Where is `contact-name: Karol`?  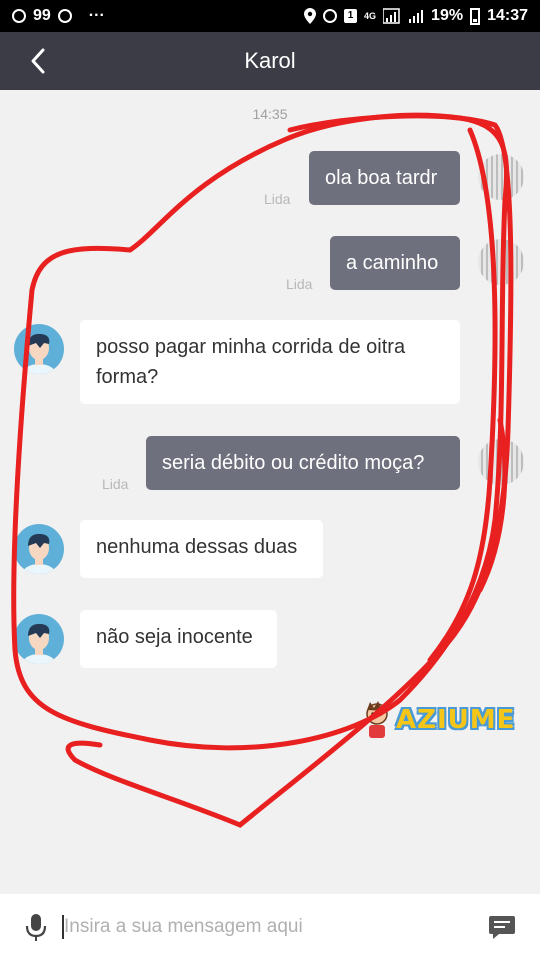
contact-name: Karol is located at coordinates (270, 60).